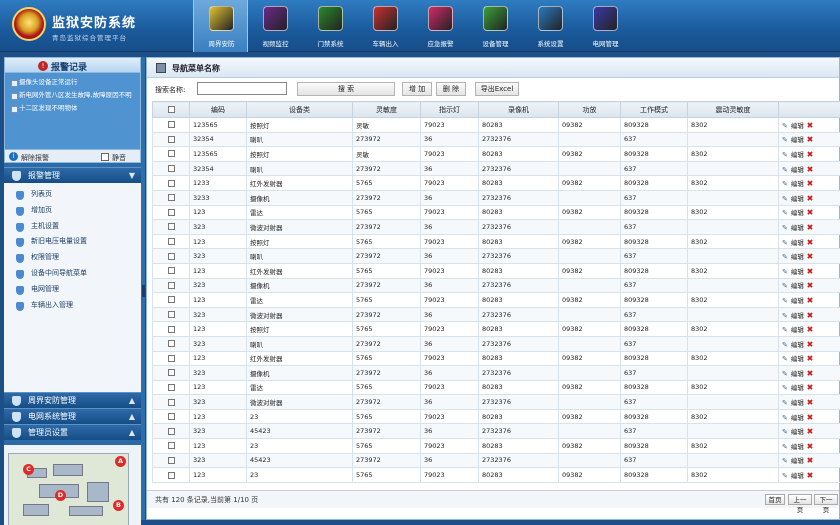 The height and width of the screenshot is (525, 840). Describe the element at coordinates (346, 89) in the screenshot. I see `search-button: 搜 索` at that location.